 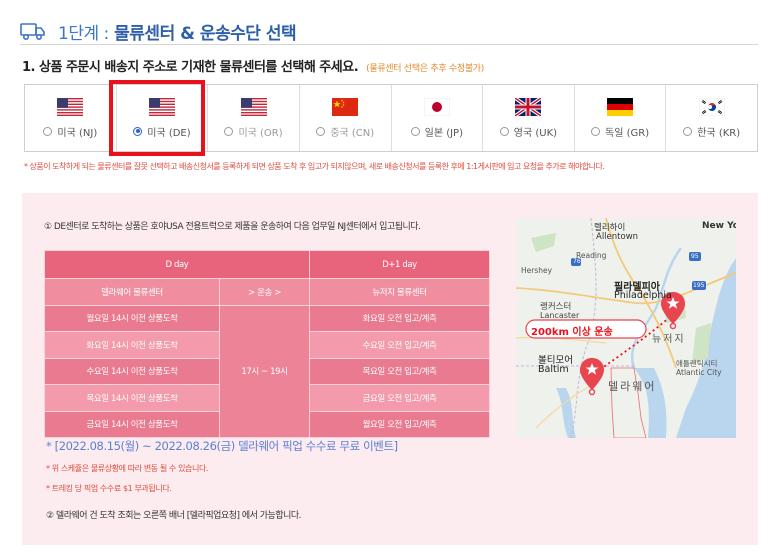 What do you see at coordinates (169, 133) in the screenshot?
I see `center-label: 미국 (DE)` at bounding box center [169, 133].